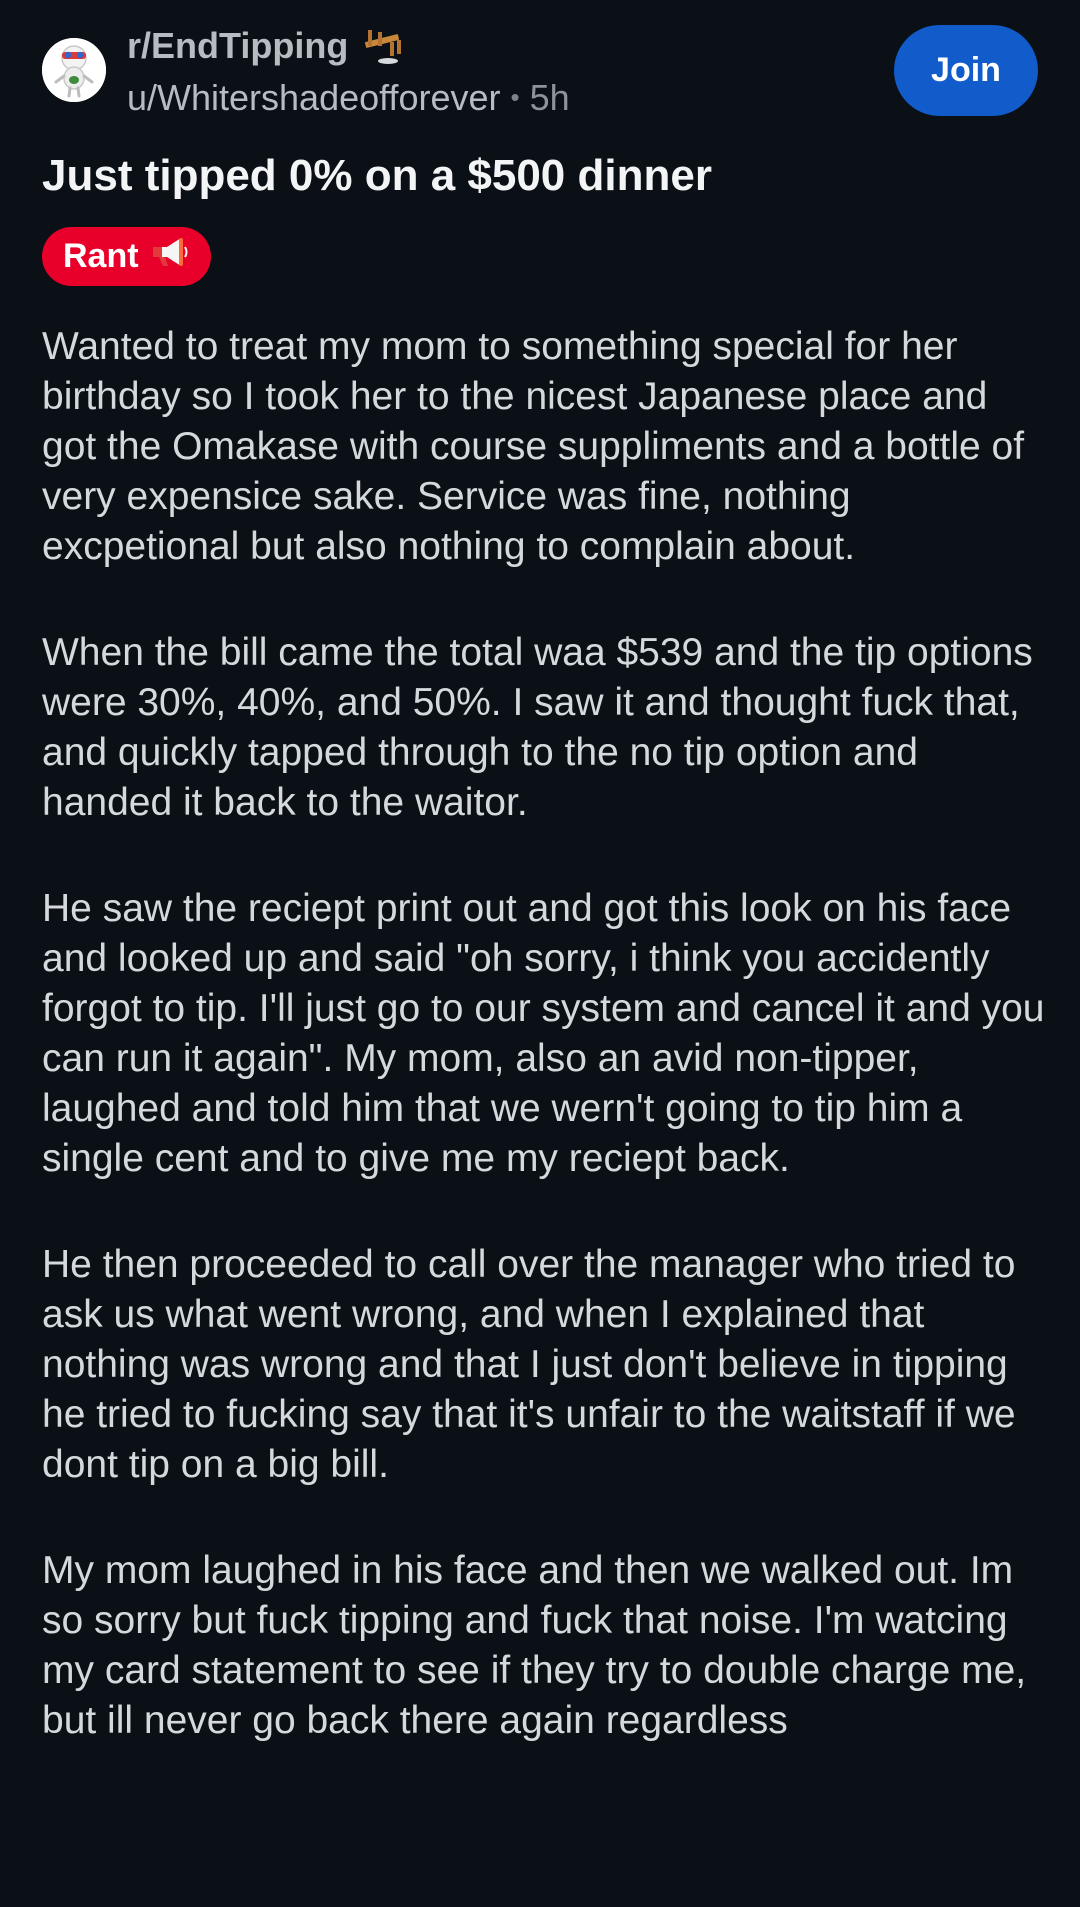 The width and height of the screenshot is (1080, 1907). I want to click on post-flair: Rant, so click(126, 256).